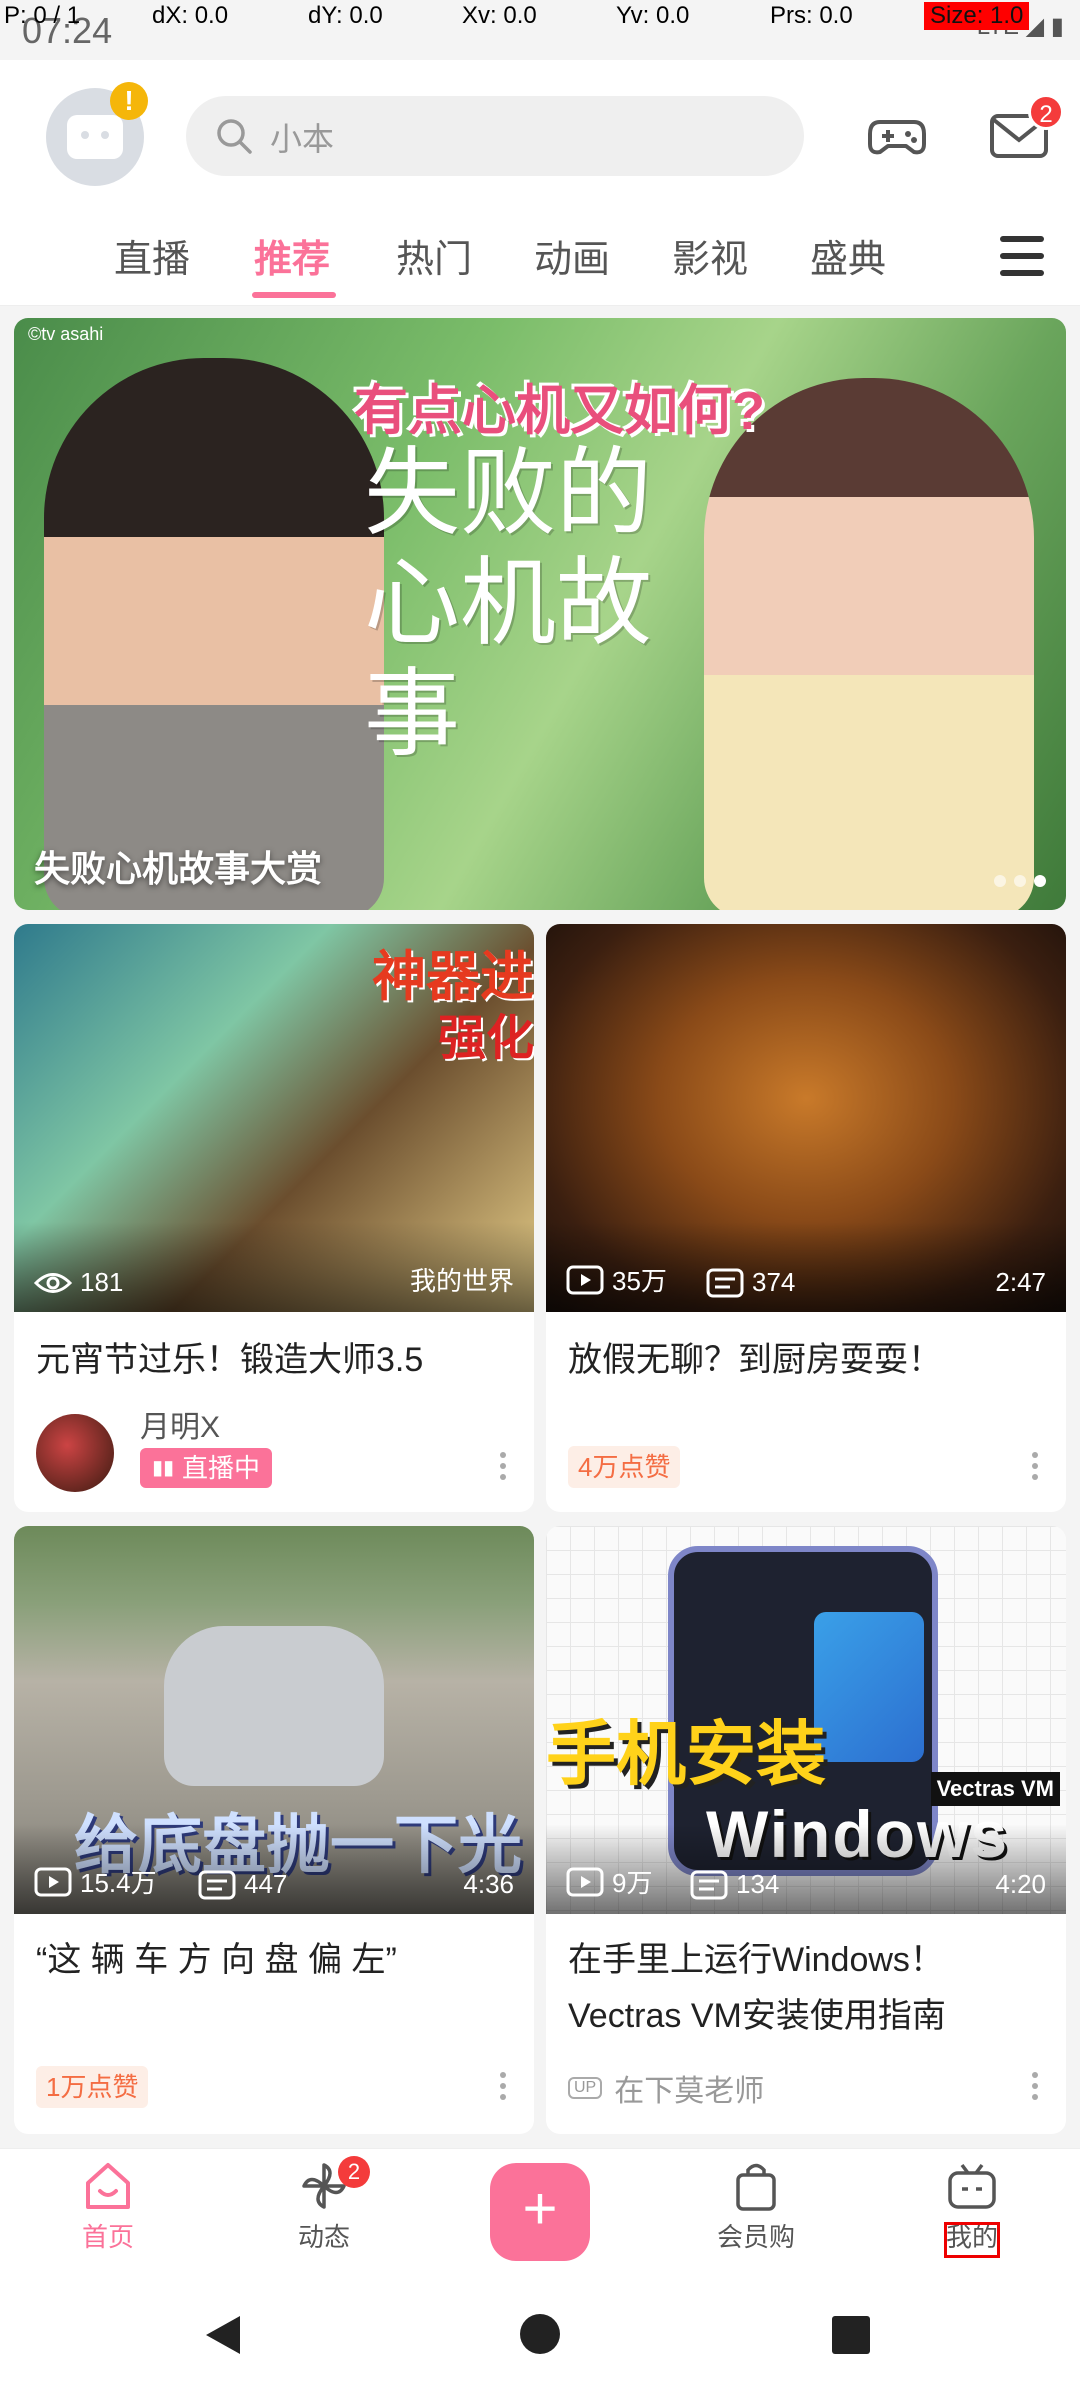  I want to click on tab-anime: 动画, so click(572, 255).